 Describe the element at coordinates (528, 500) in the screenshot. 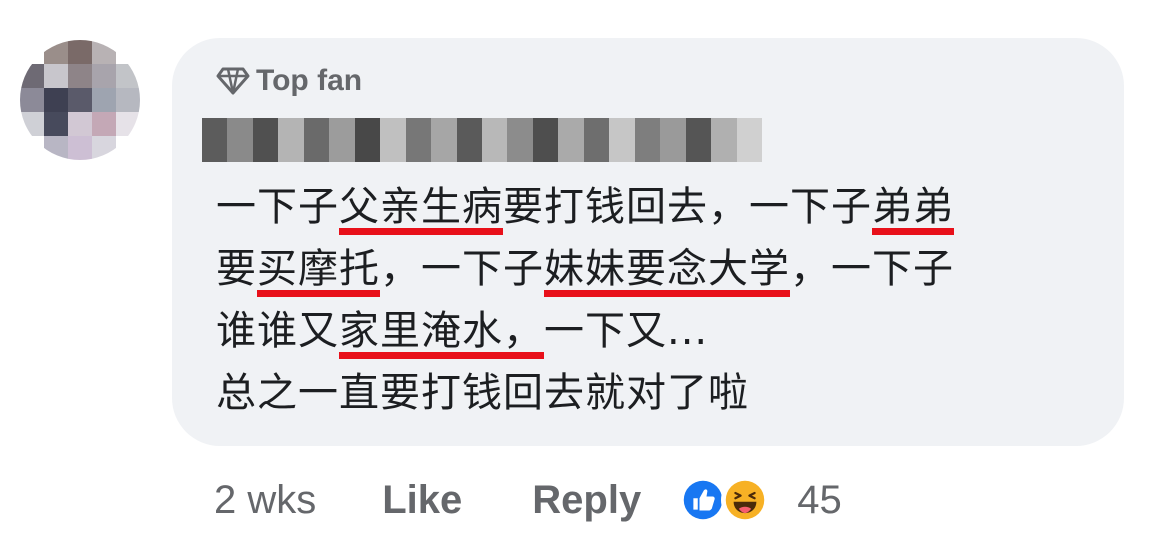

I see `comment-actions: 2 wks Like Reply 45` at that location.